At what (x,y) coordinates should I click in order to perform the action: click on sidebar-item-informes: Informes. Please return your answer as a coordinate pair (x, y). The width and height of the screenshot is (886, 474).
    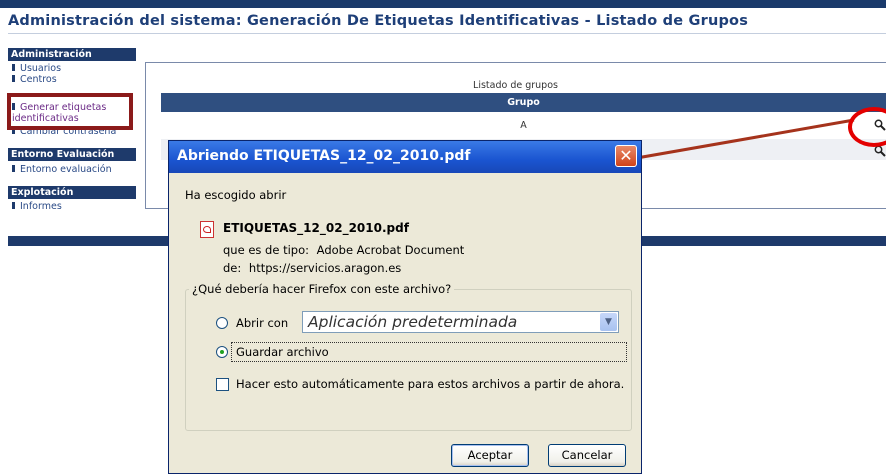
    Looking at the image, I should click on (37, 206).